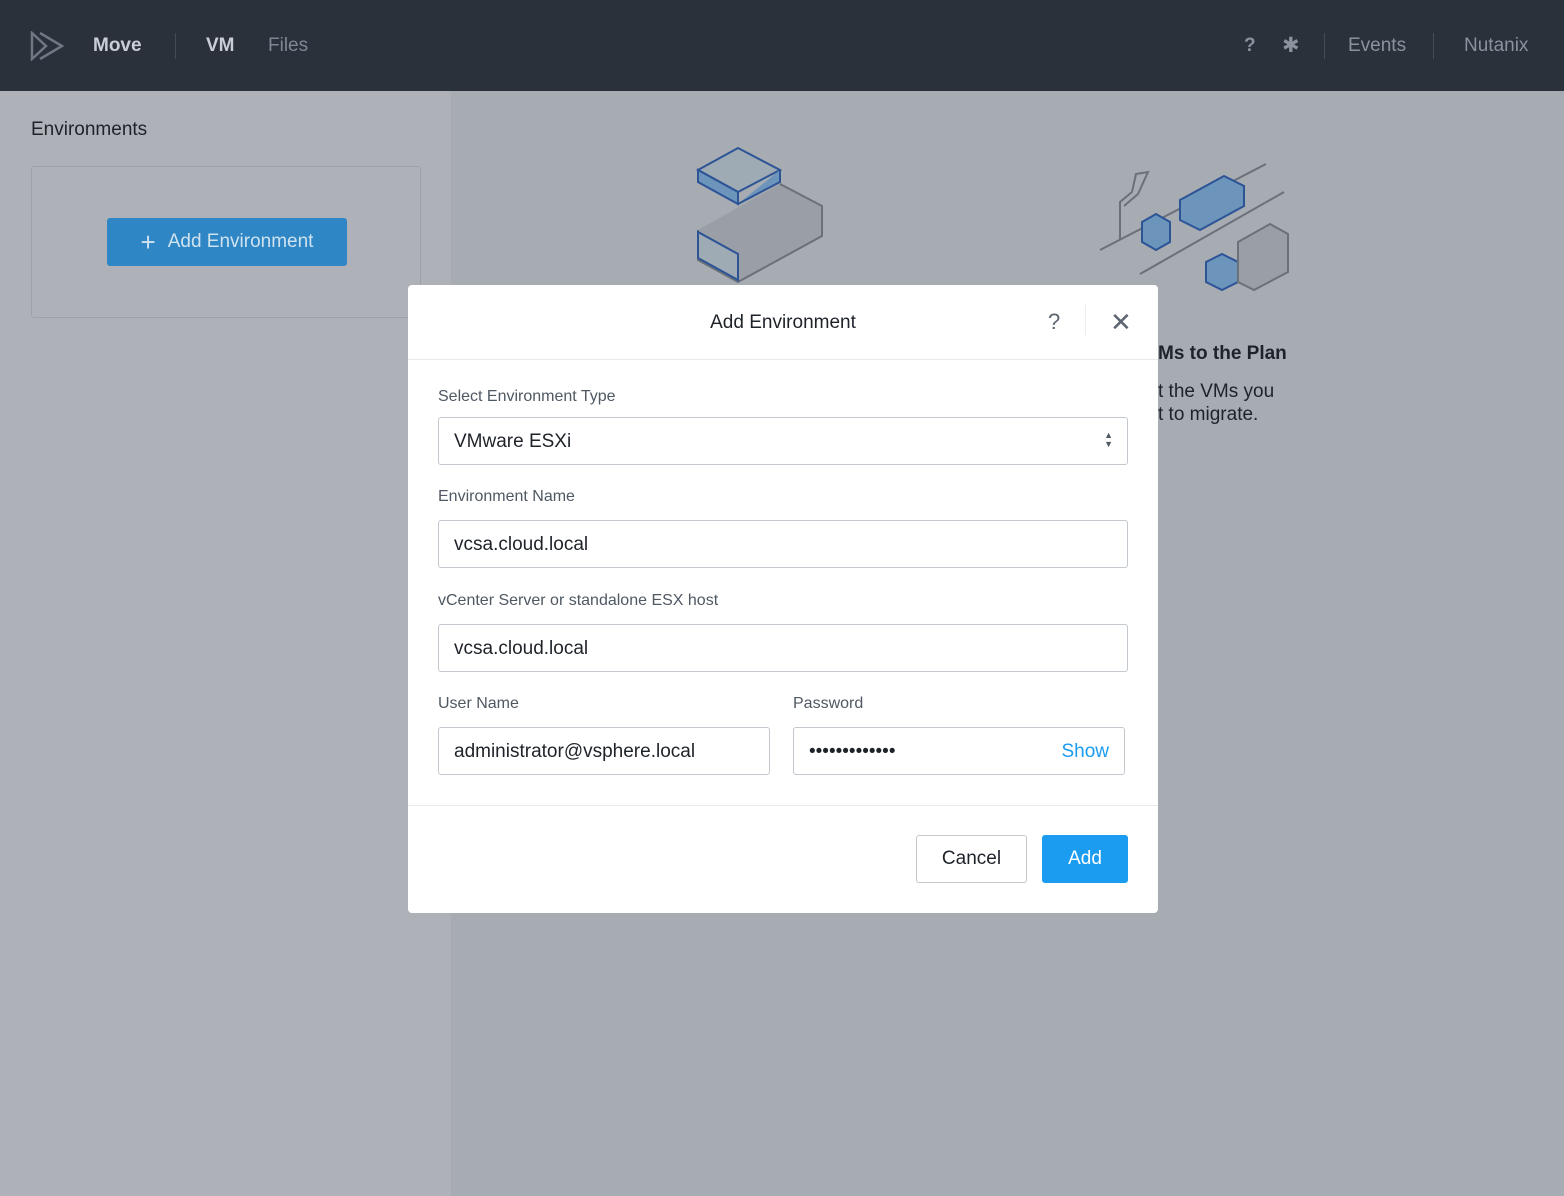  What do you see at coordinates (959, 751) in the screenshot?
I see `password-input: ••••••••••••• Show` at bounding box center [959, 751].